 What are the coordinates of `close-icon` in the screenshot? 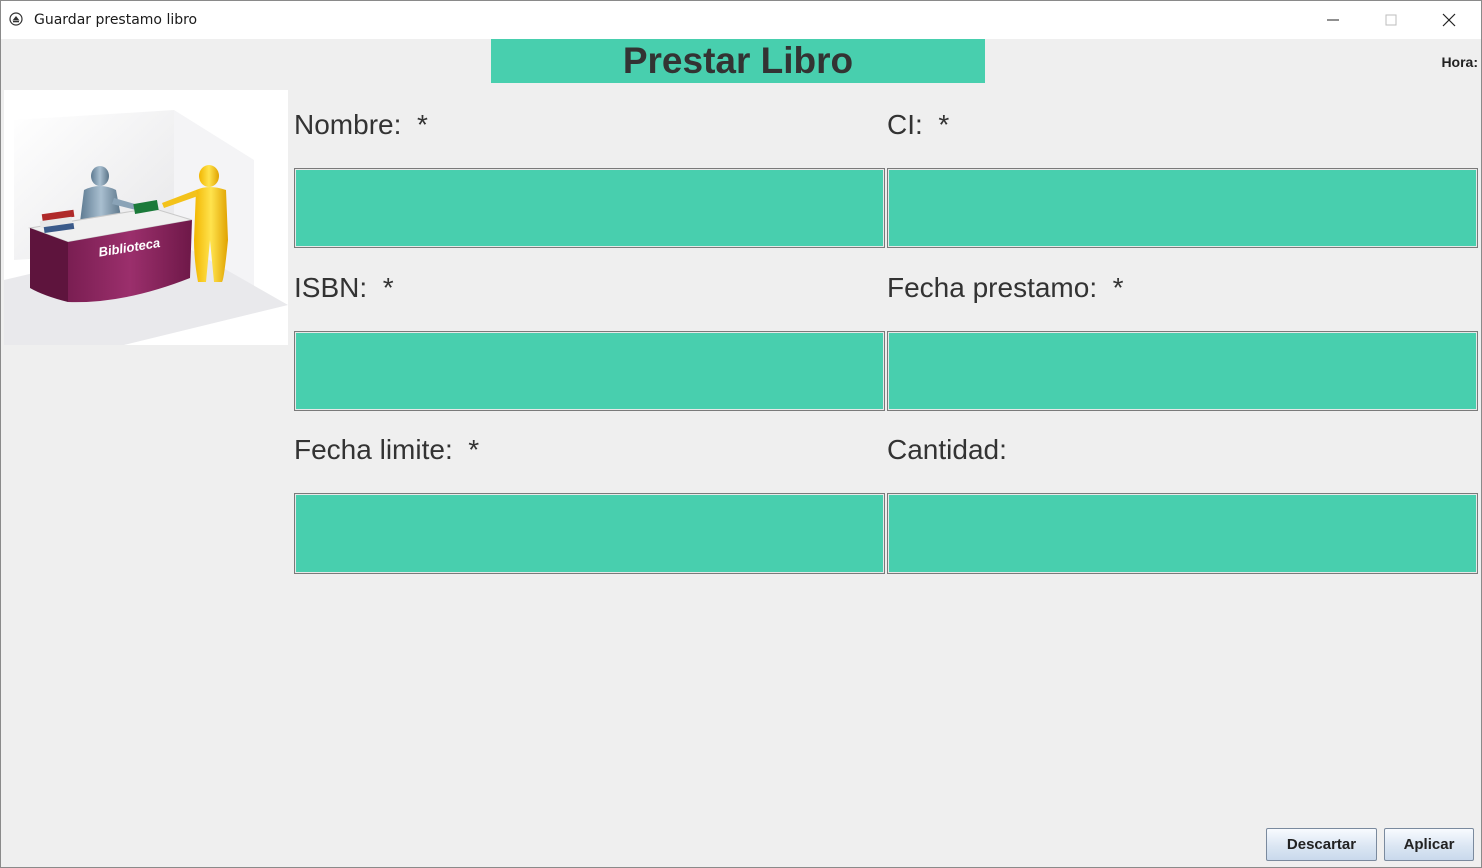 It's located at (1449, 20).